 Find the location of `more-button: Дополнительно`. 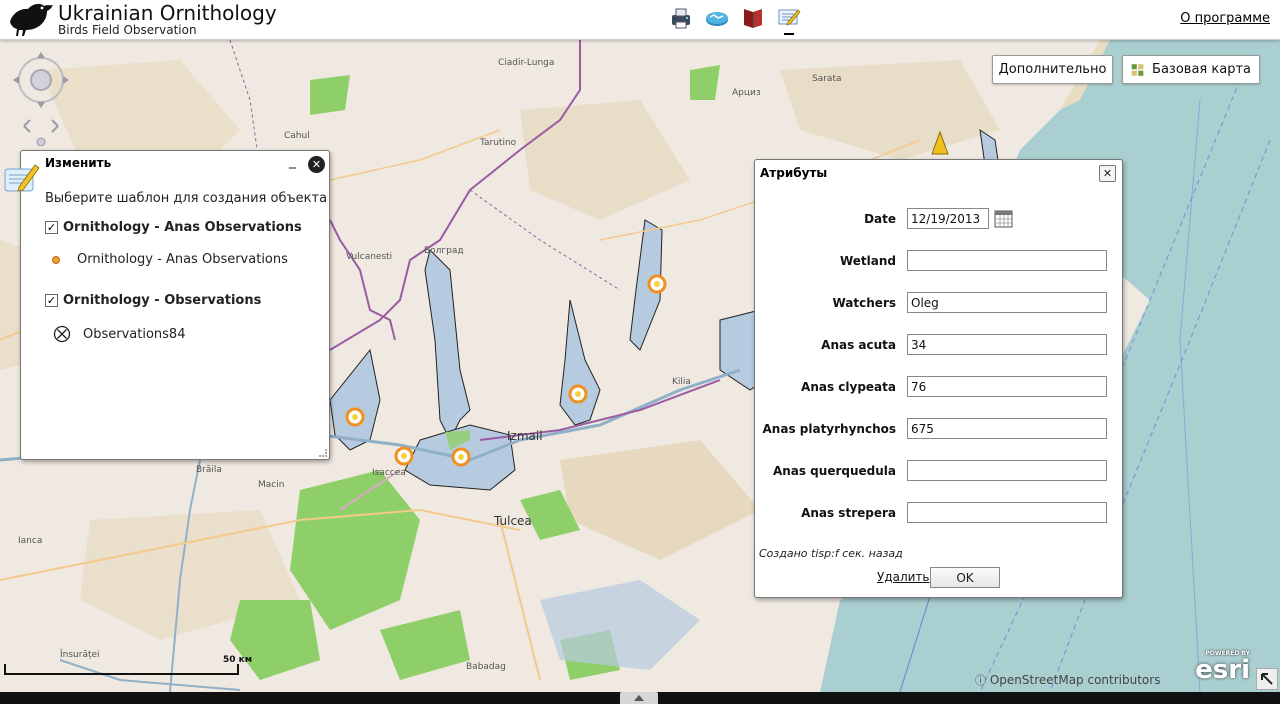

more-button: Дополнительно is located at coordinates (1052, 69).